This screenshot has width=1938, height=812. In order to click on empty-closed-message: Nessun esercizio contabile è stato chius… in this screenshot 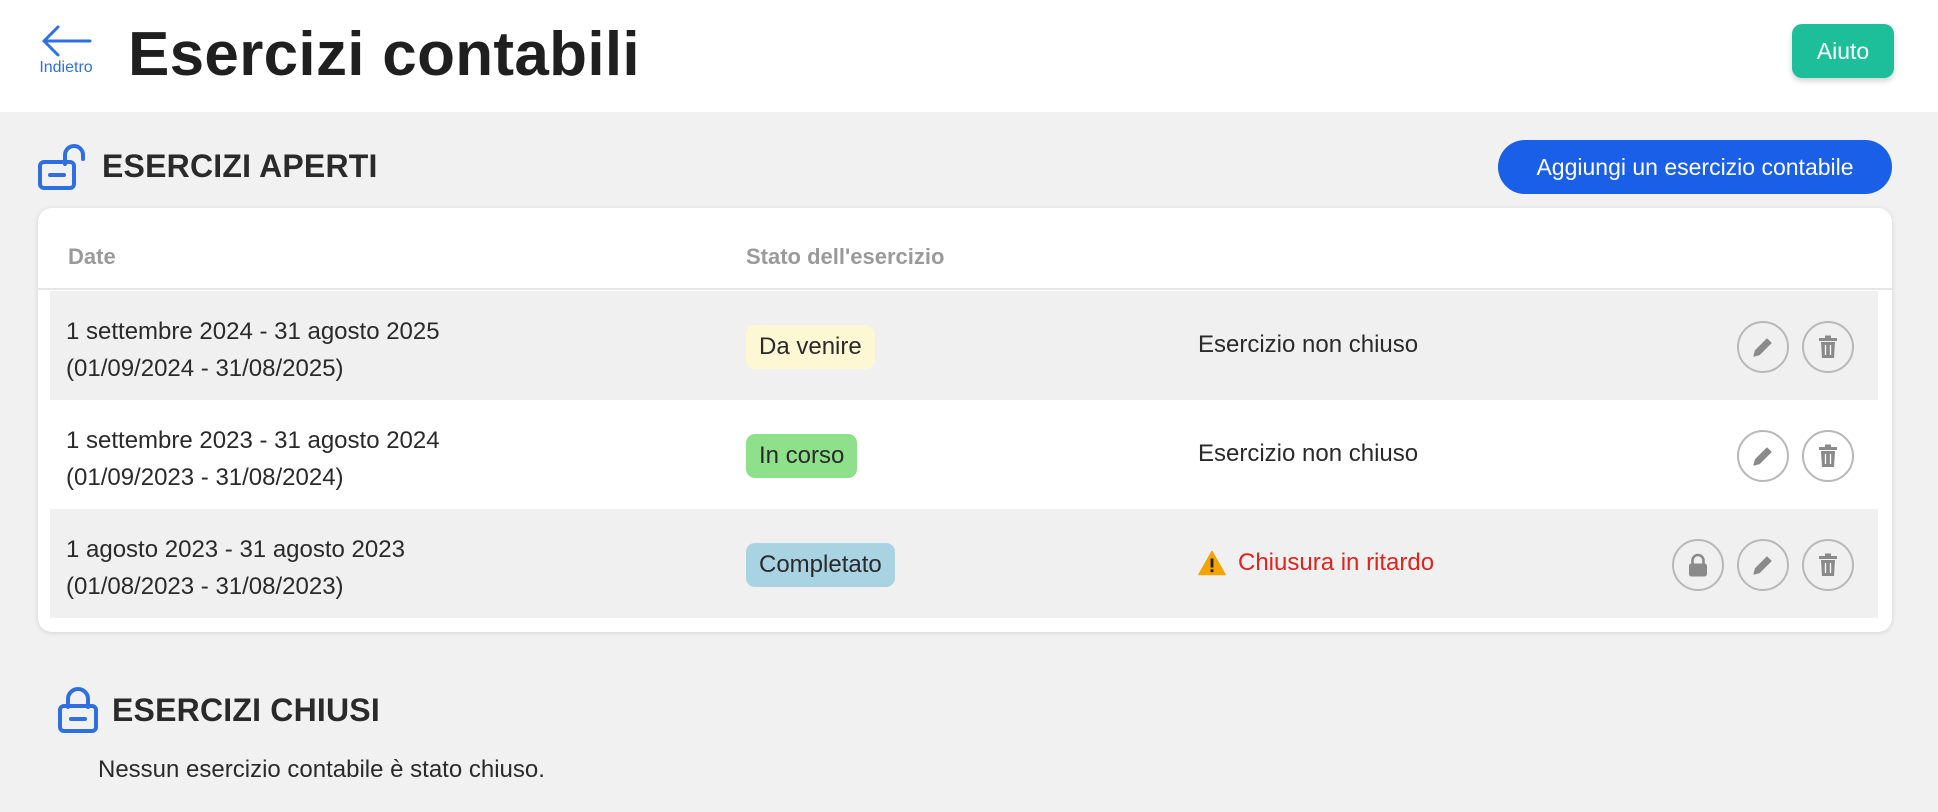, I will do `click(321, 769)`.